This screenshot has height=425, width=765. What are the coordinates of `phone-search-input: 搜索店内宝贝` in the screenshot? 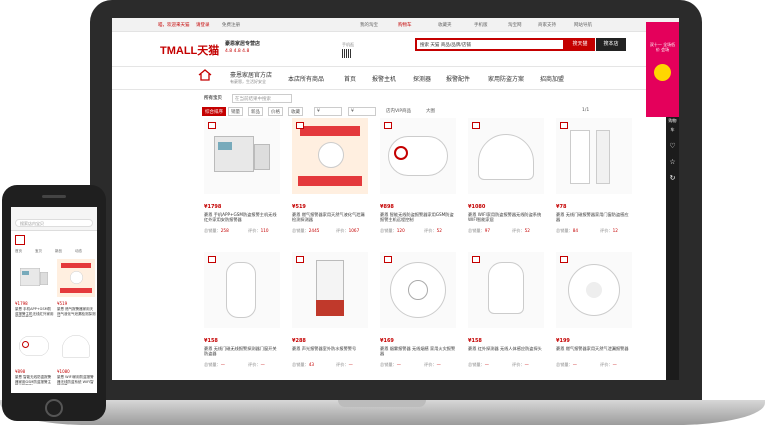 It's located at (54, 223).